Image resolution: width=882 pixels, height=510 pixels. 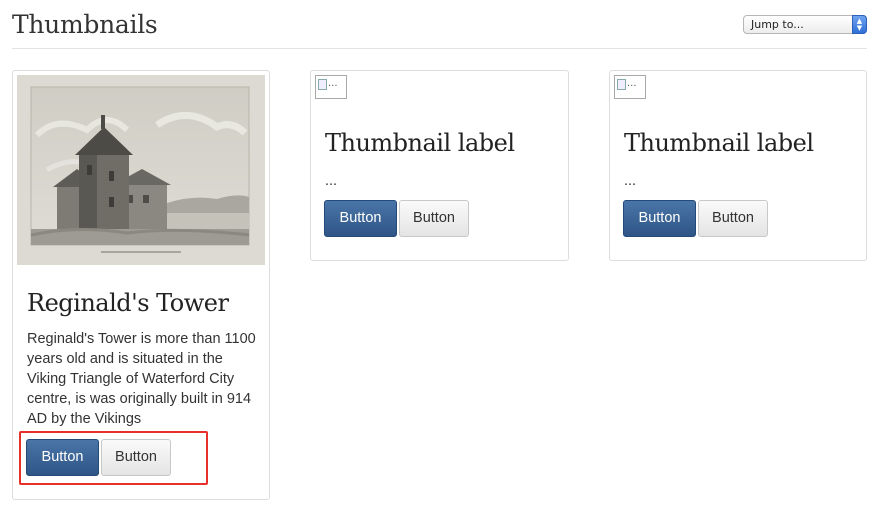 I want to click on select-arrows-icon: ▲ ▼, so click(x=859, y=24).